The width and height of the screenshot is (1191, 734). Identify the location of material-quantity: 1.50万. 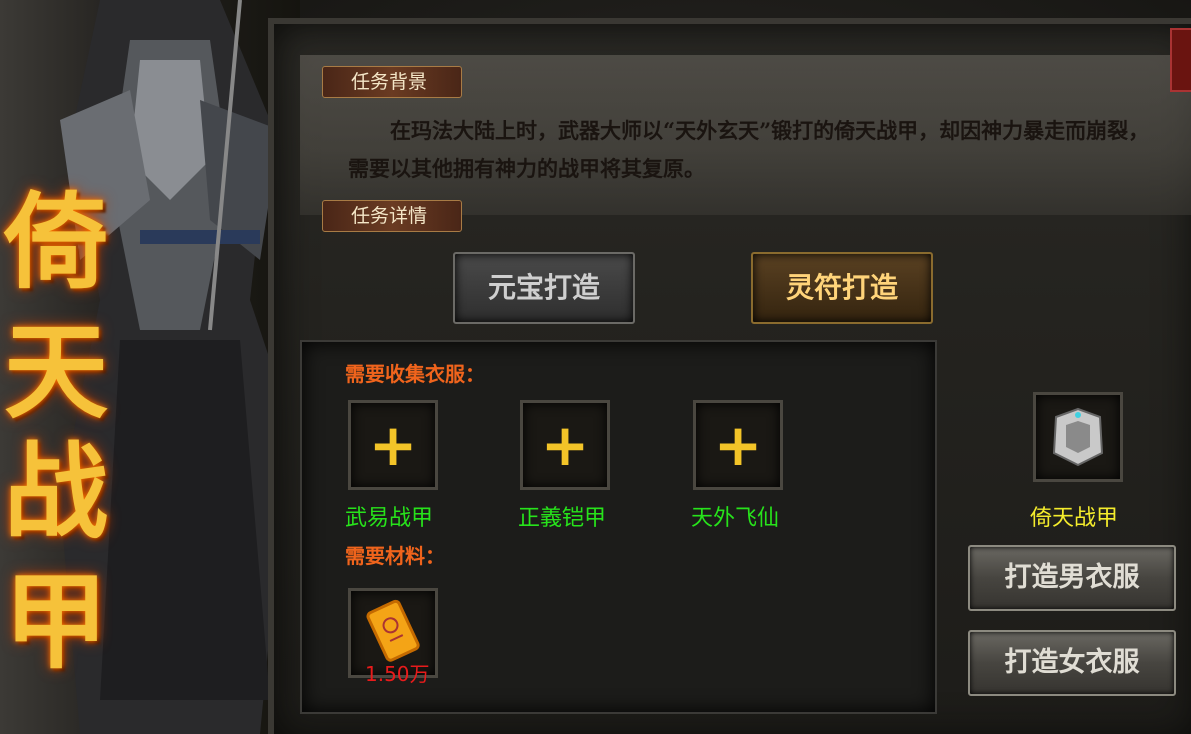
(397, 674).